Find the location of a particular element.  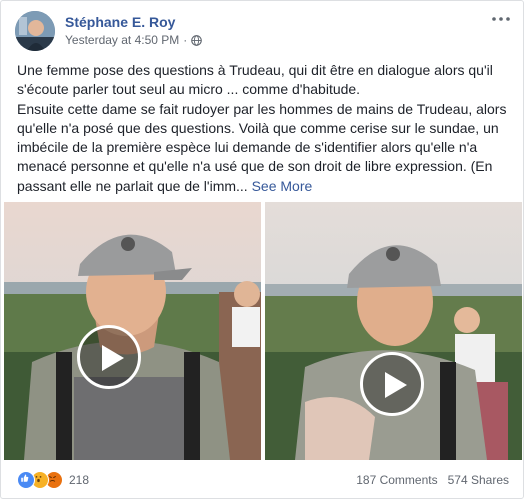

author-name: Stéphane E. Roy is located at coordinates (120, 22).